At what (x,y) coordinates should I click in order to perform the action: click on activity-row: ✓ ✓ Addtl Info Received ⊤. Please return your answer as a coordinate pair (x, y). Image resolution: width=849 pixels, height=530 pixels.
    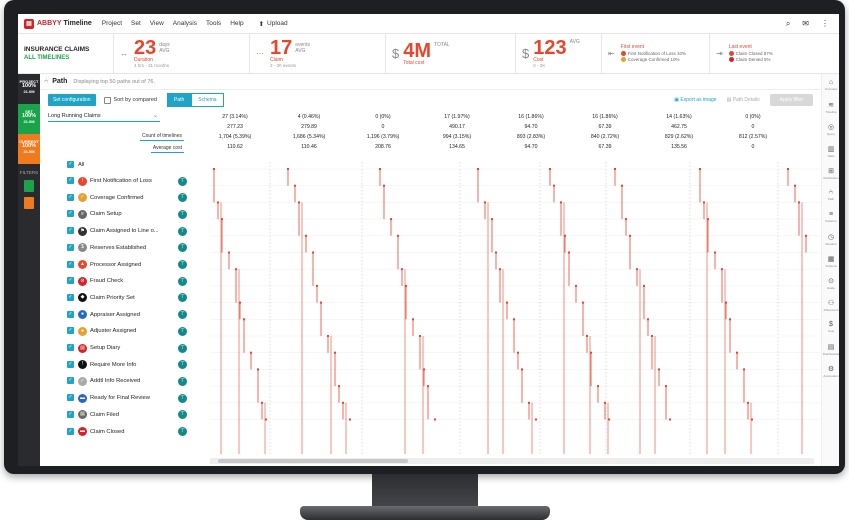
    Looking at the image, I should click on (137, 381).